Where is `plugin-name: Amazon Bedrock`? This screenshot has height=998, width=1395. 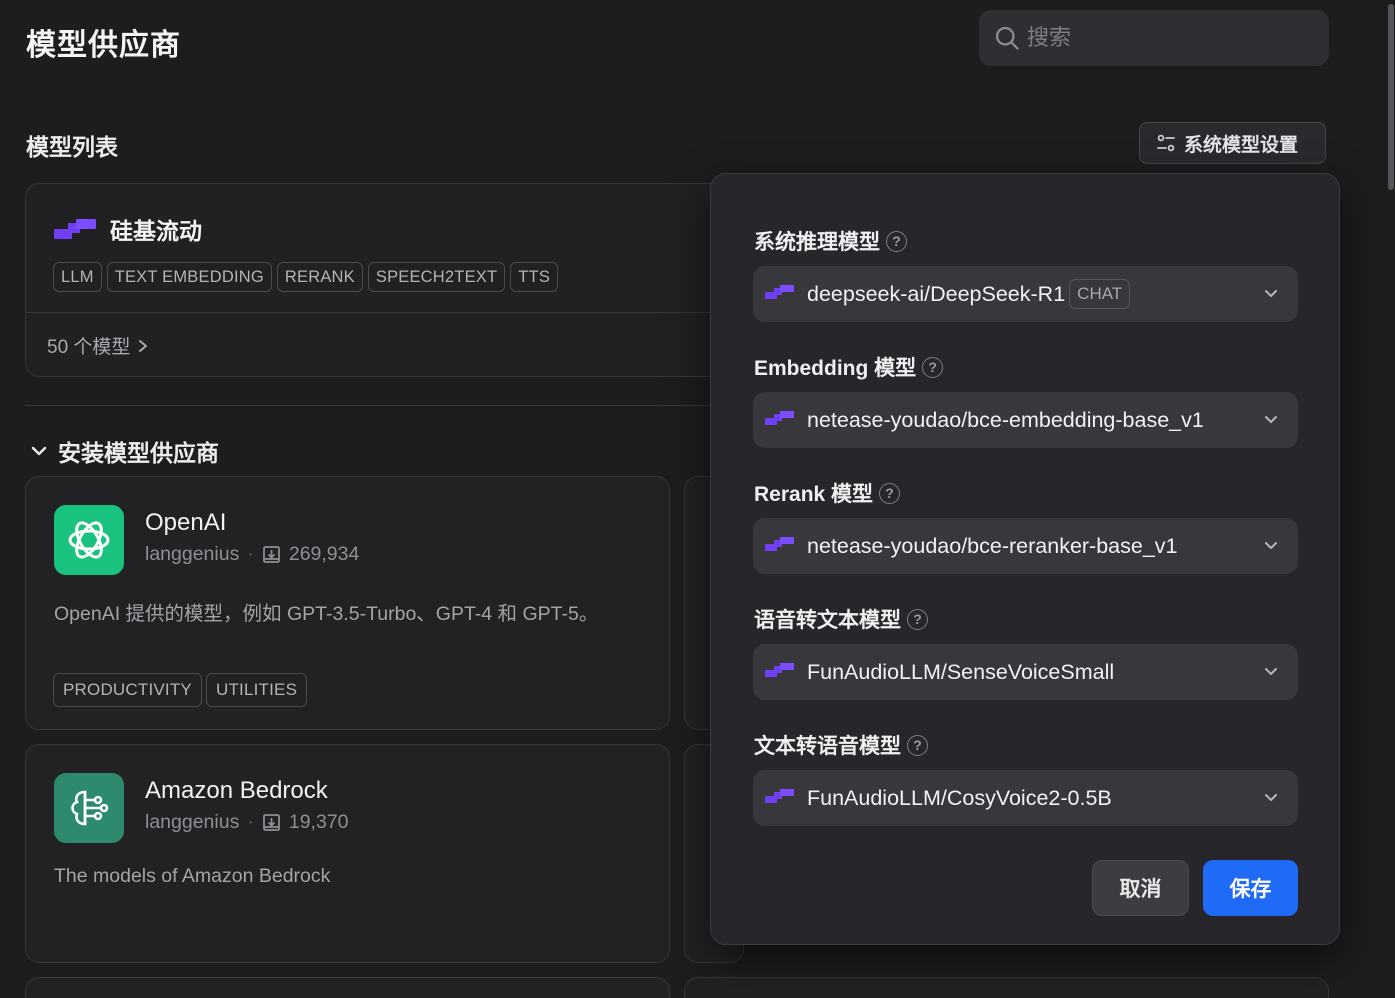 plugin-name: Amazon Bedrock is located at coordinates (236, 790).